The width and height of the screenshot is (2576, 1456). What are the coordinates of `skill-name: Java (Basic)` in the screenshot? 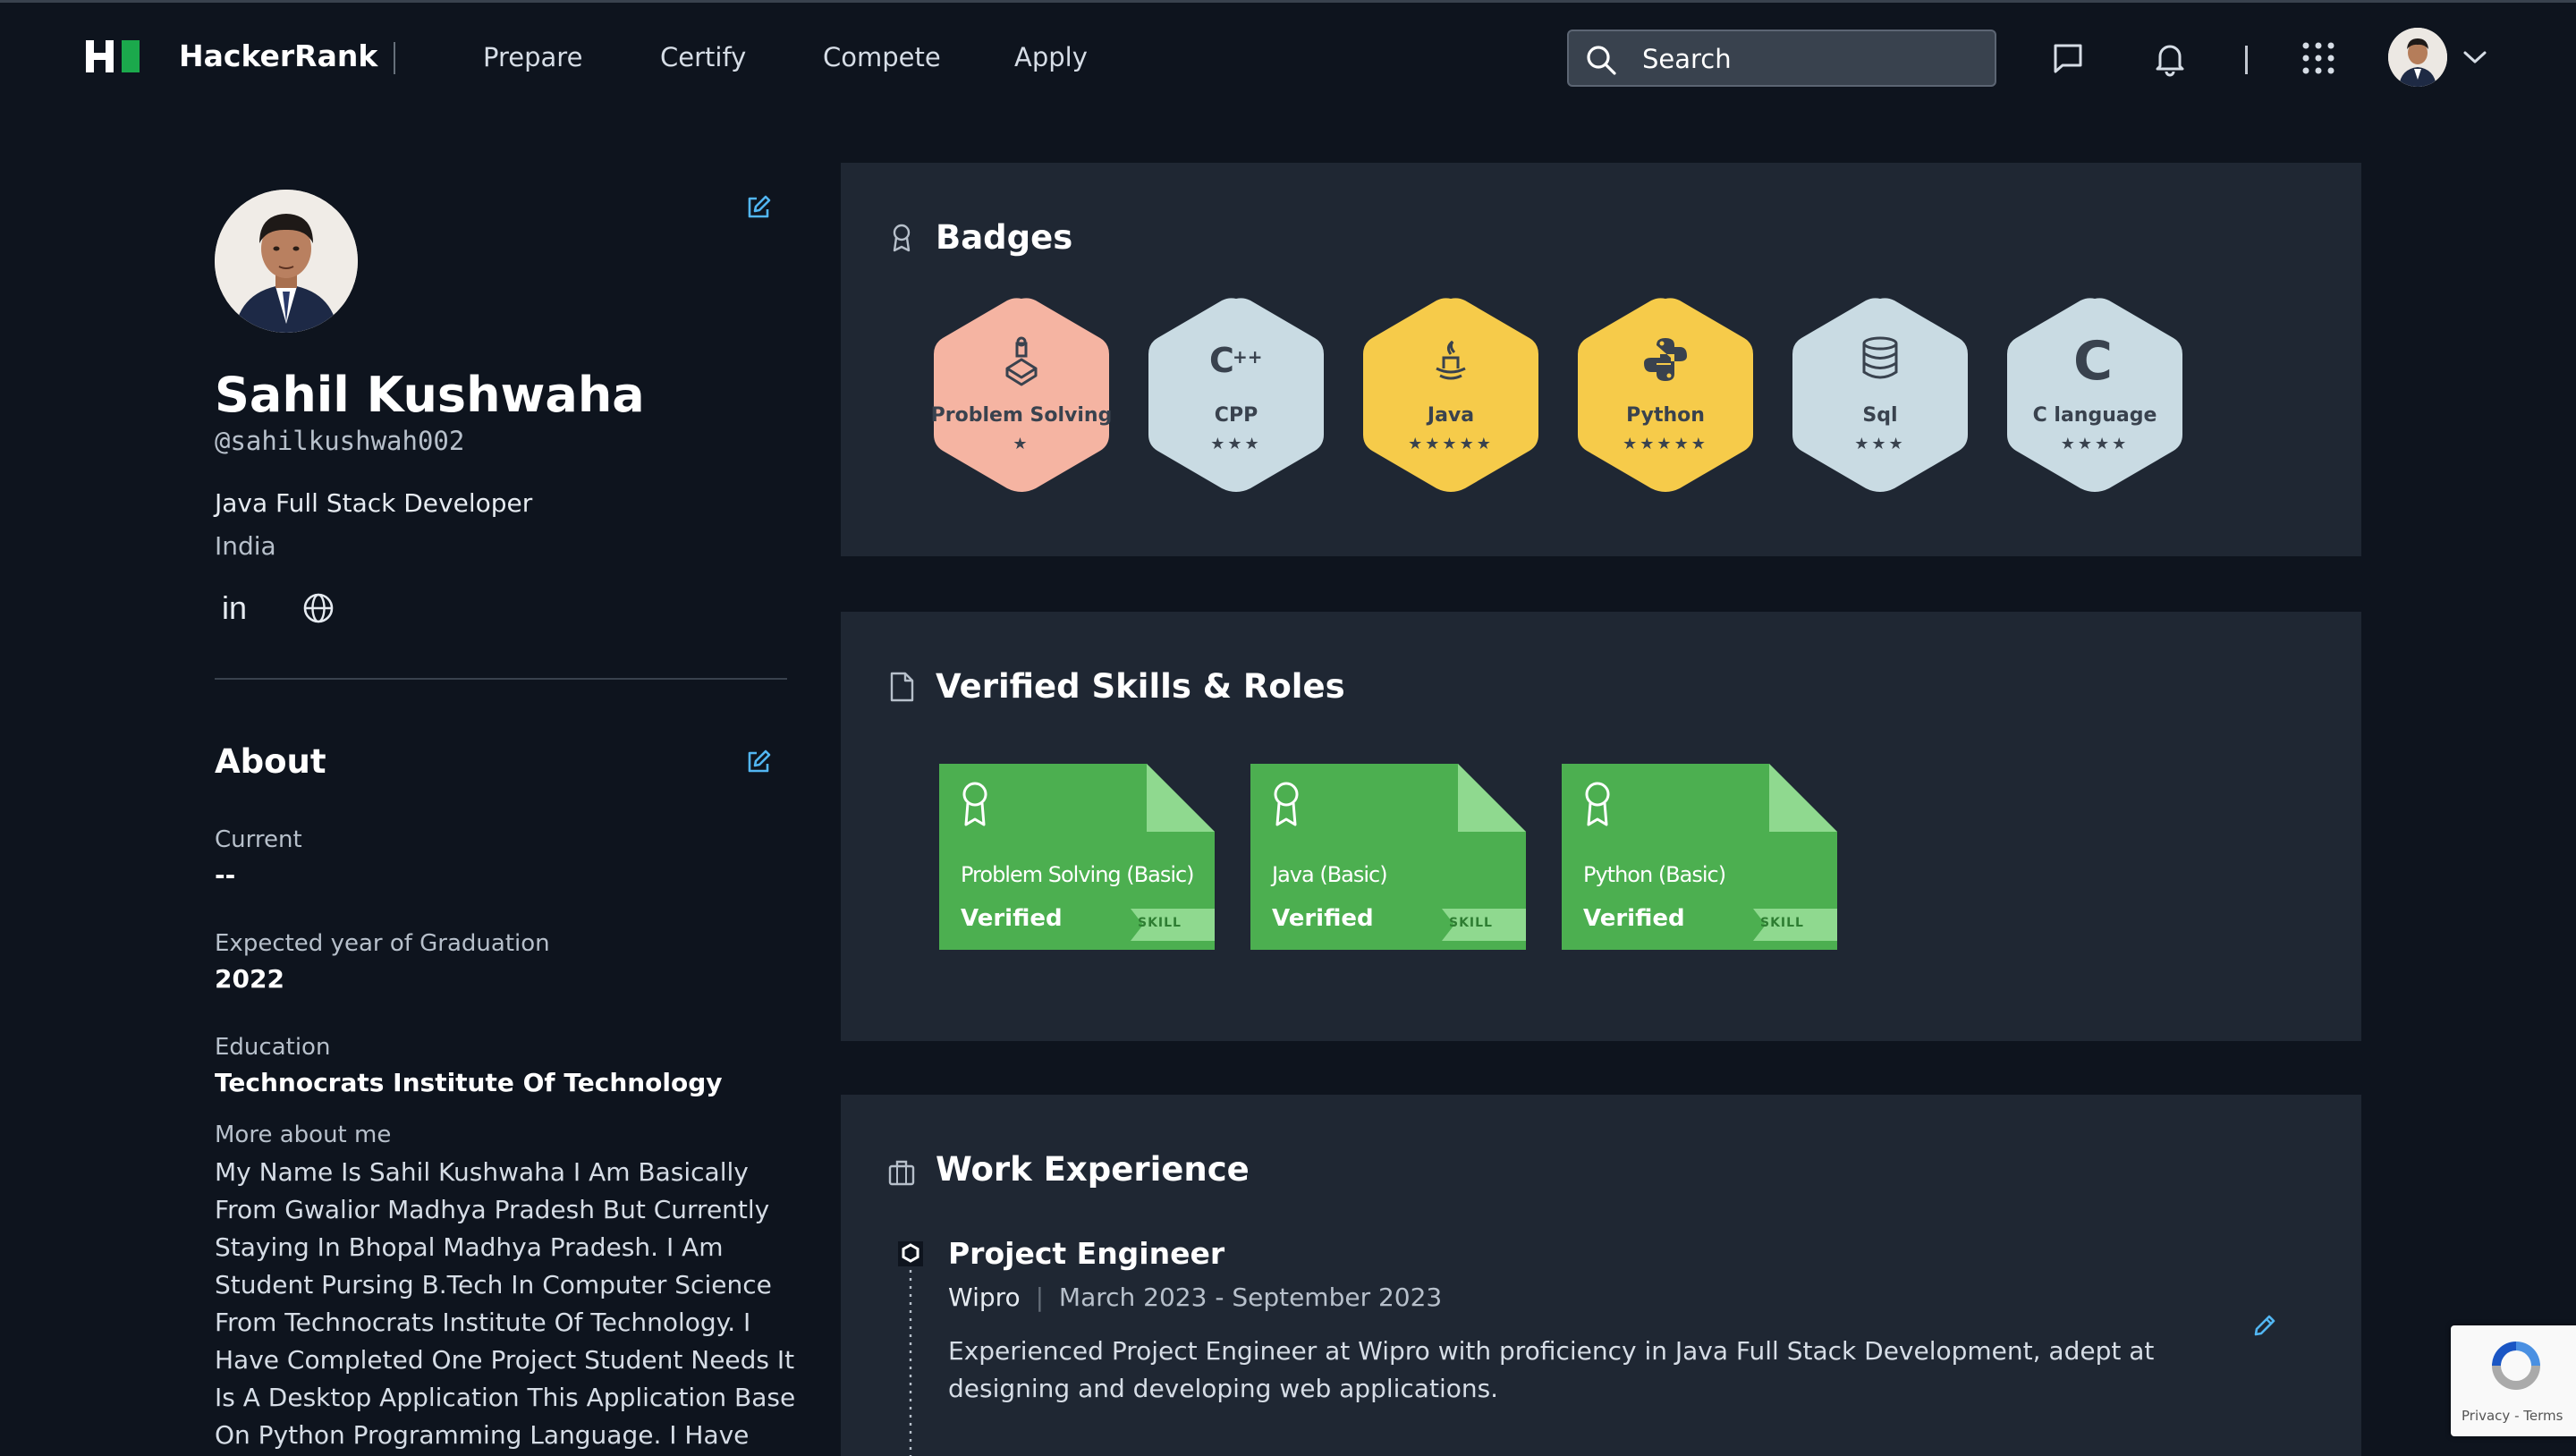 It's located at (1330, 874).